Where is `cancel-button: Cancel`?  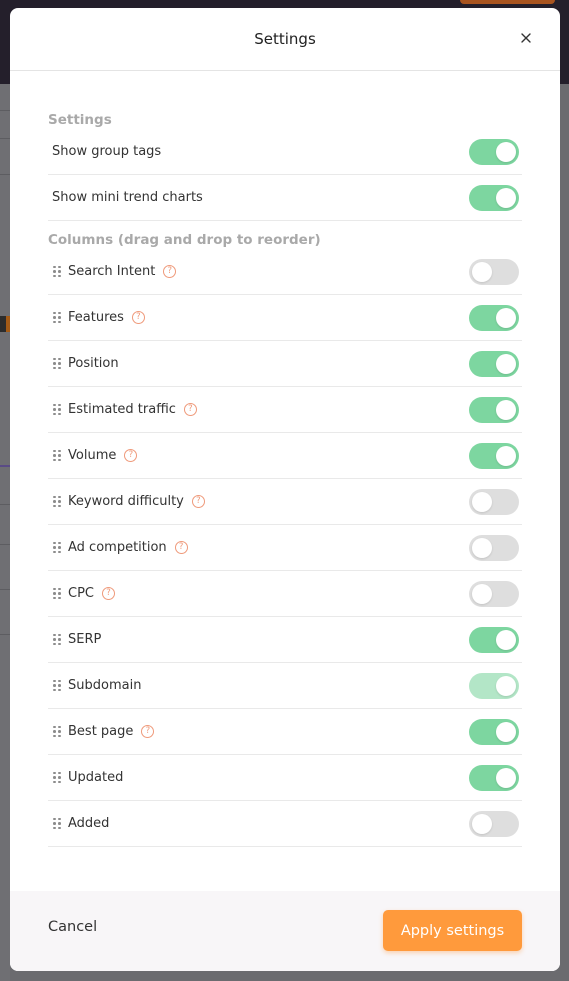
cancel-button: Cancel is located at coordinates (72, 927).